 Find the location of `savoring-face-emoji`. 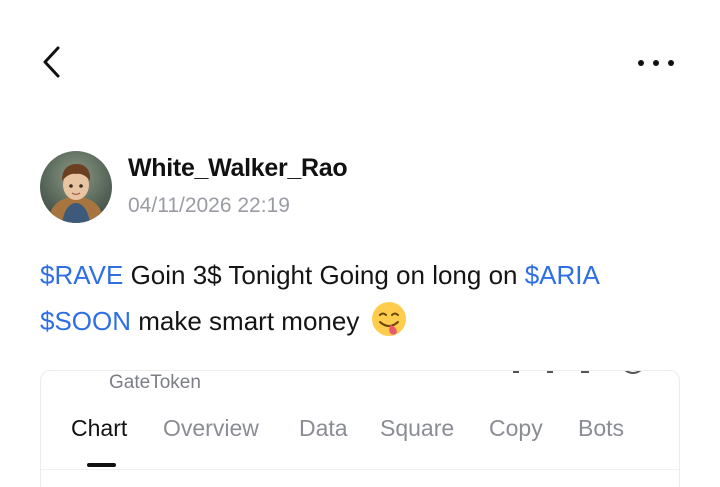

savoring-face-emoji is located at coordinates (388, 319).